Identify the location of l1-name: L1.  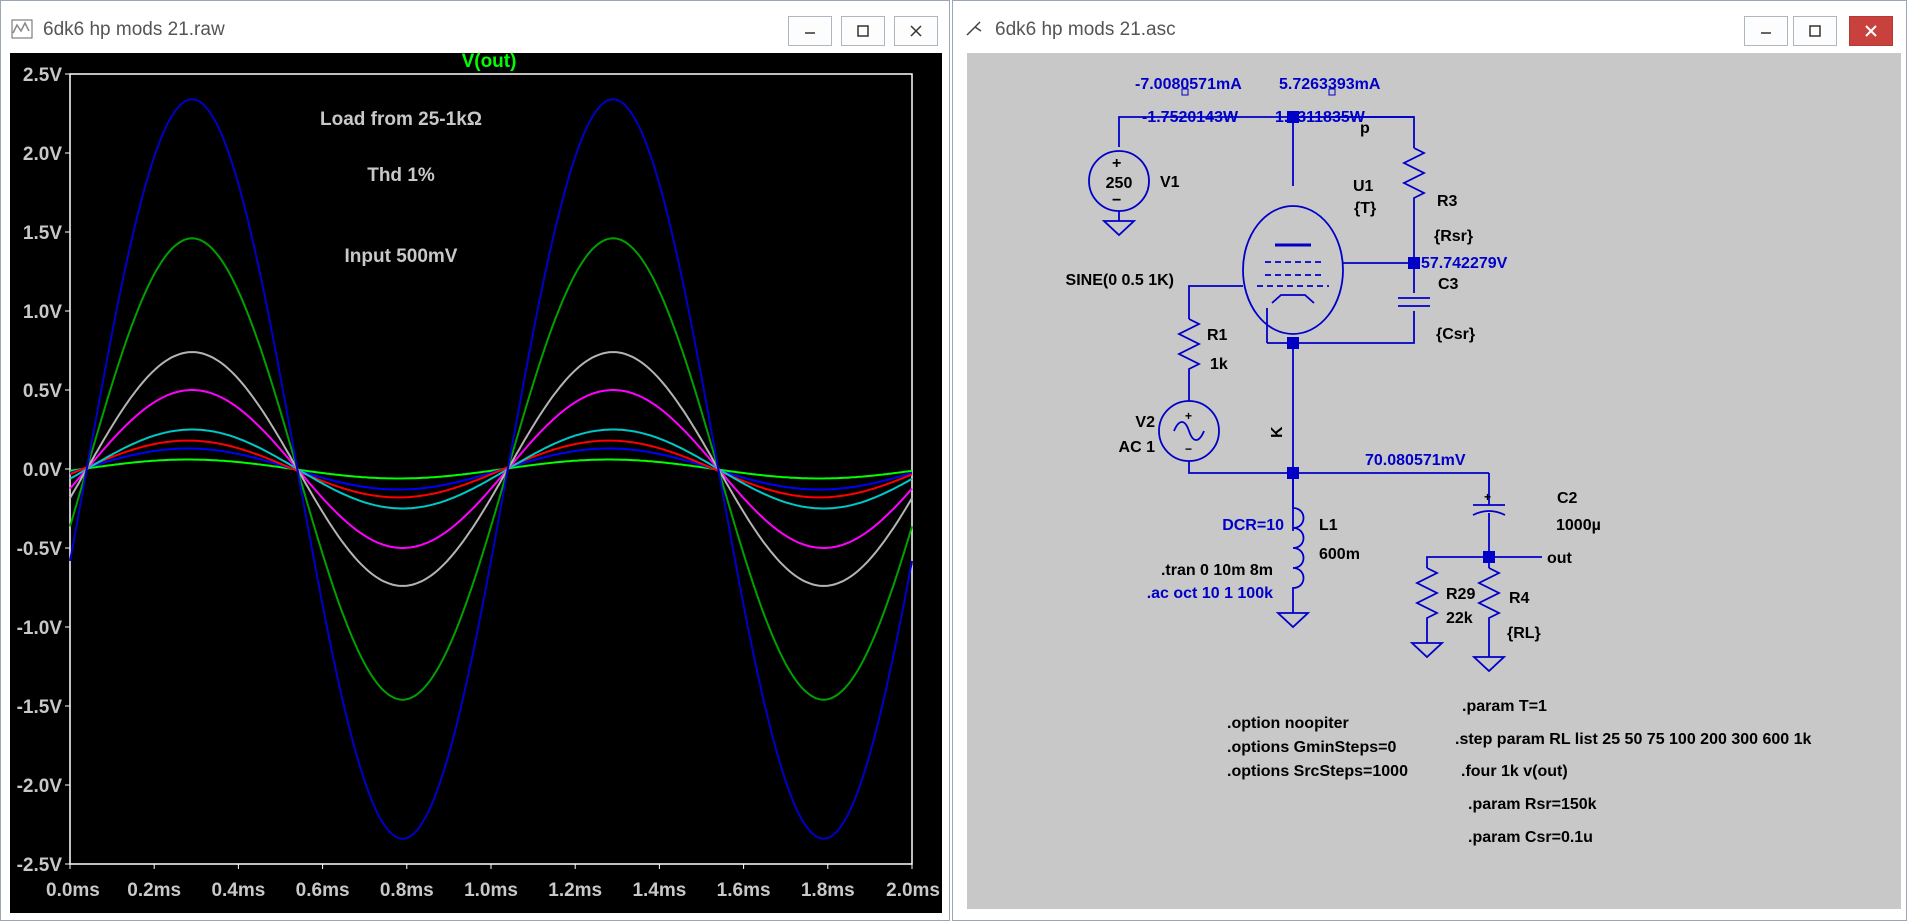
(1328, 525).